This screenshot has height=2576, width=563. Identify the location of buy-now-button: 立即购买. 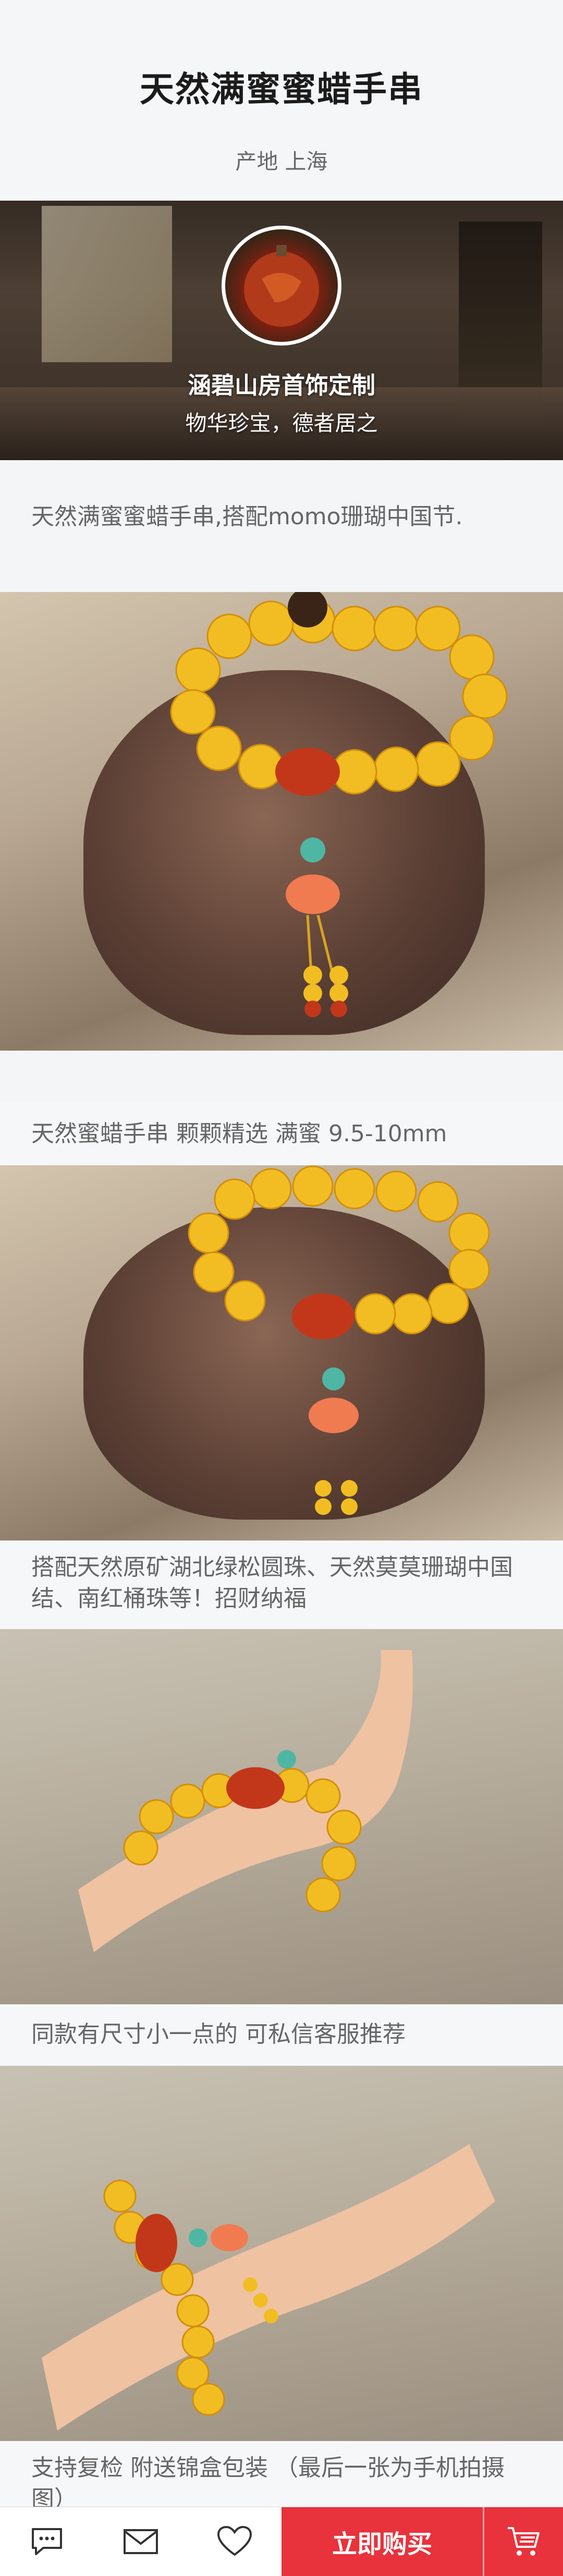
(382, 2541).